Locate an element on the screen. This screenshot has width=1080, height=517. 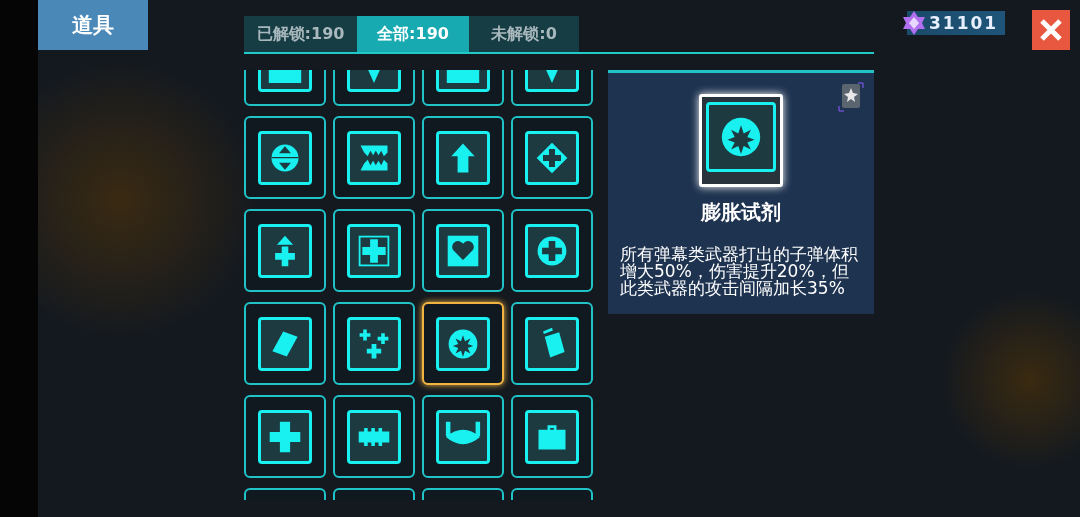
currency-amount: 31101 is located at coordinates (964, 23).